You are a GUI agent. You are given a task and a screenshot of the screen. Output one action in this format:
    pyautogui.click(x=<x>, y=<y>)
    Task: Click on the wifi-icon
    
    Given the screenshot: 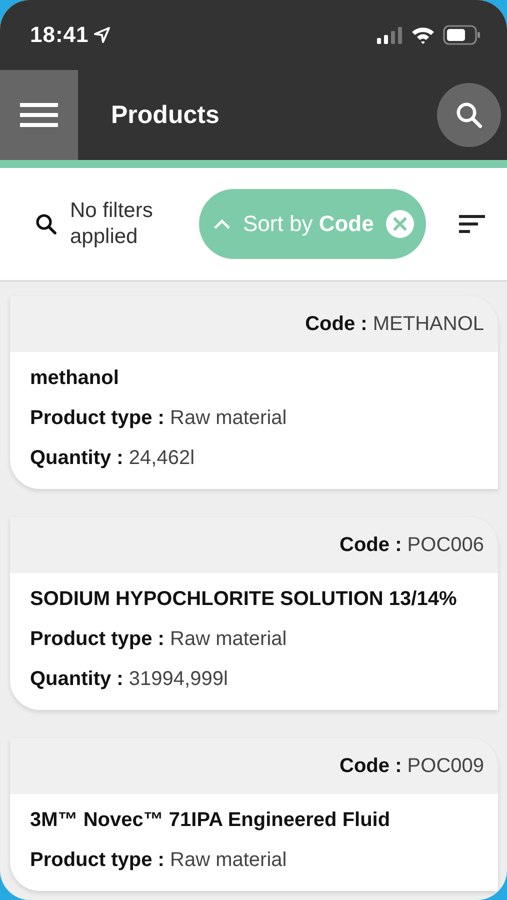 What is the action you would take?
    pyautogui.click(x=423, y=35)
    